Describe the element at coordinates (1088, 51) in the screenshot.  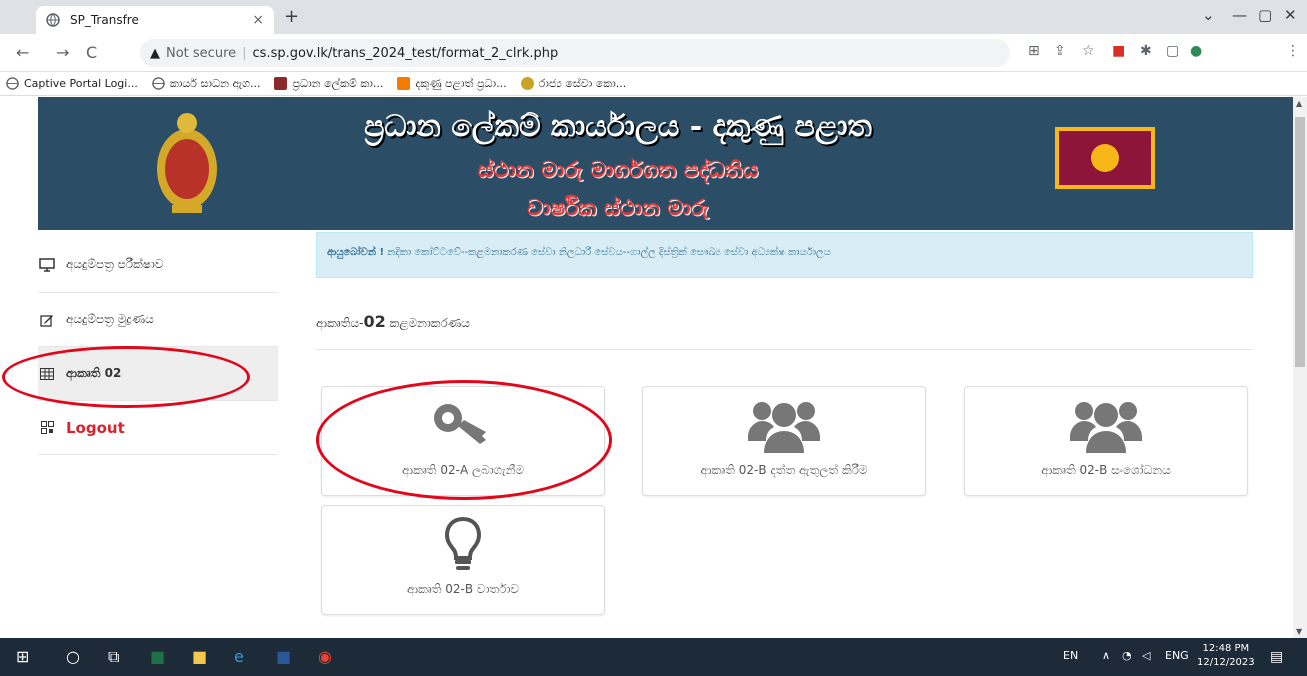
I see `bookmark-star-icon: ☆` at that location.